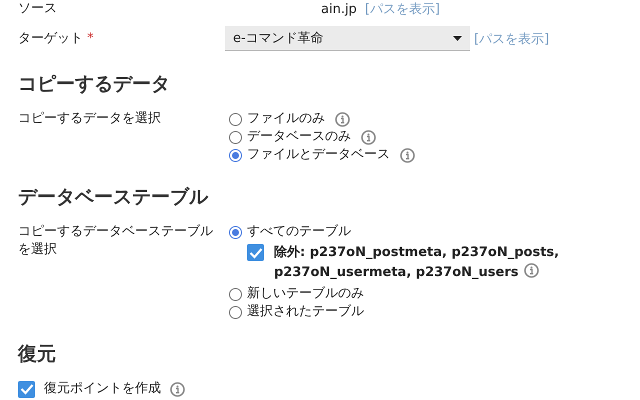 This screenshot has width=640, height=400. I want to click on option-label: ファイルとデータベース, so click(318, 155).